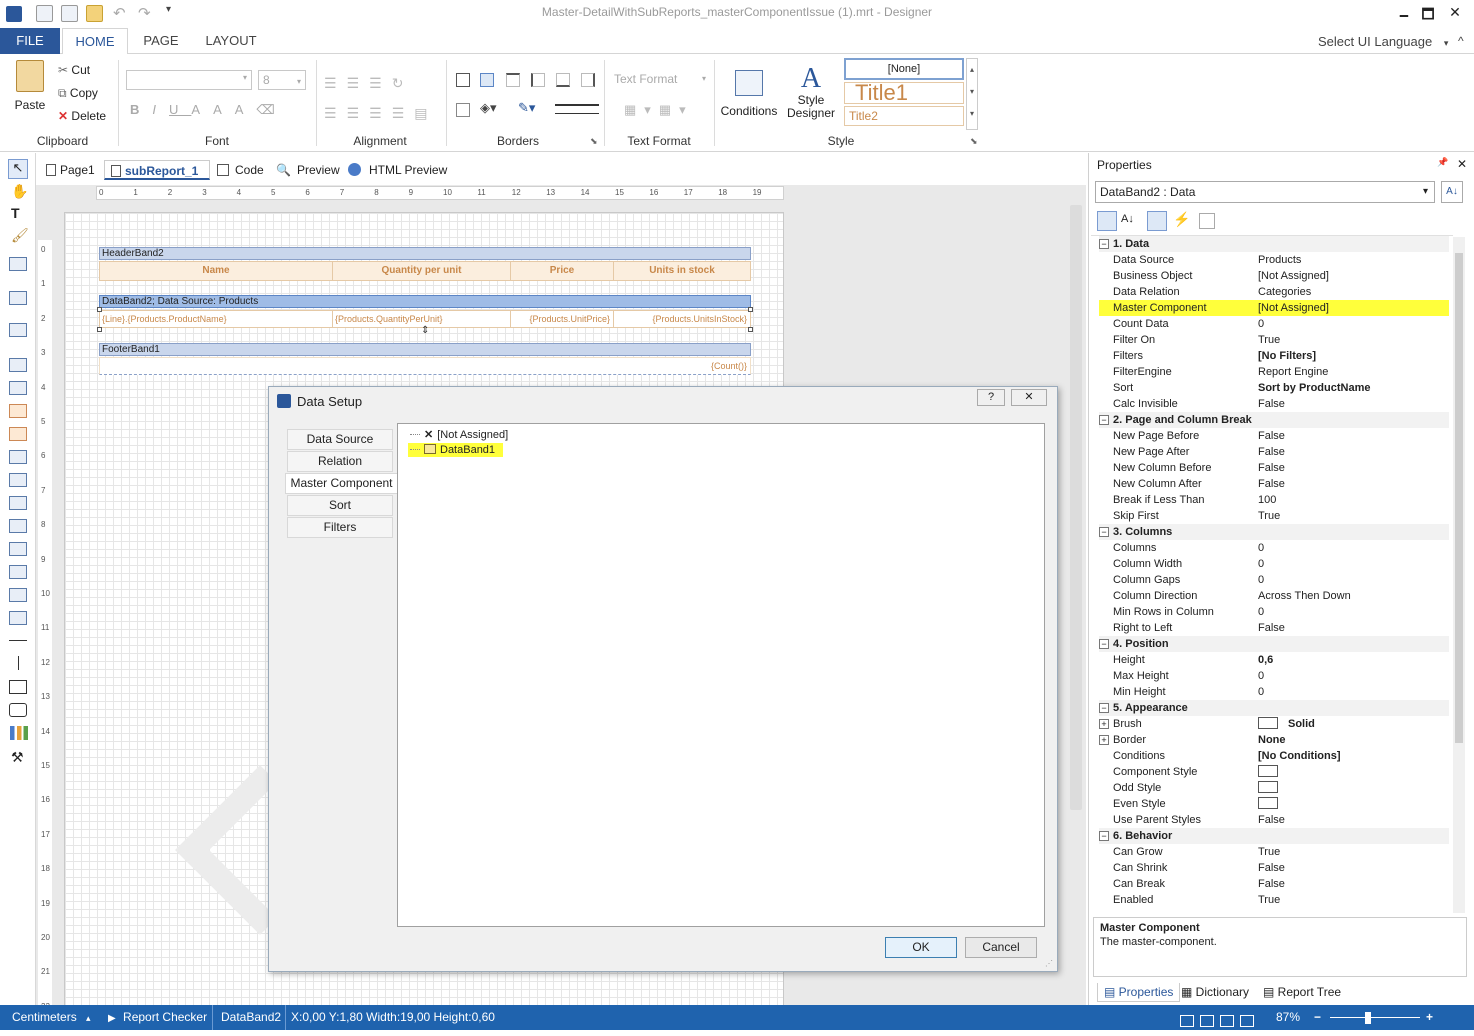 The width and height of the screenshot is (1474, 1036). I want to click on horizontal-line-icon, so click(18, 640).